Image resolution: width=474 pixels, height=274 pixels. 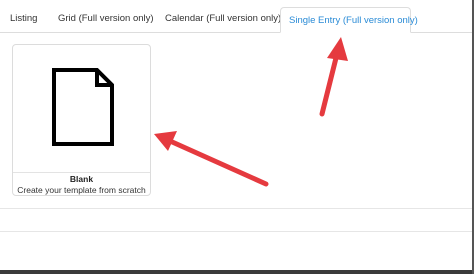 What do you see at coordinates (23, 18) in the screenshot?
I see `tab-listing: Listing` at bounding box center [23, 18].